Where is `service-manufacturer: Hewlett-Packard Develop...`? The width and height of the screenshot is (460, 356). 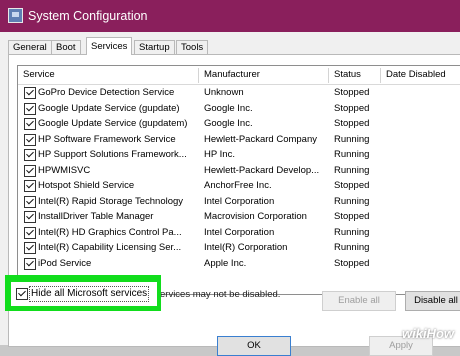 service-manufacturer: Hewlett-Packard Develop... is located at coordinates (262, 170).